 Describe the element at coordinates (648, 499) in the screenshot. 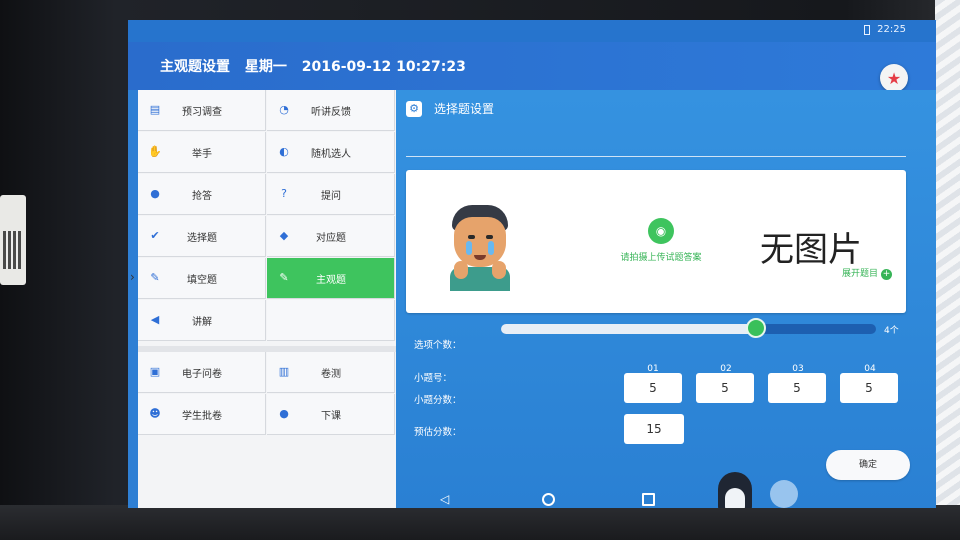

I see `recent-apps-icon` at that location.